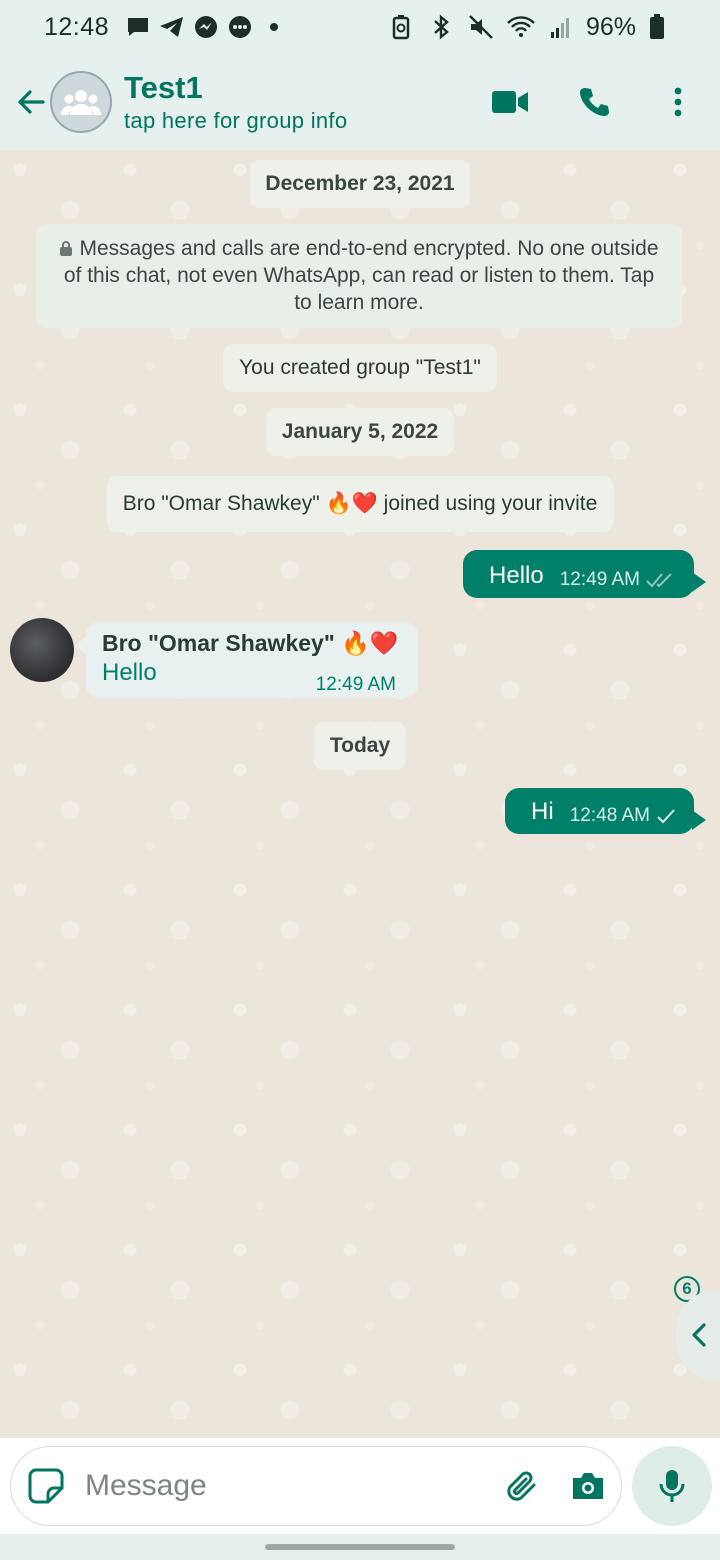 This screenshot has height=1560, width=720. Describe the element at coordinates (699, 1335) in the screenshot. I see `chevron-left-icon` at that location.